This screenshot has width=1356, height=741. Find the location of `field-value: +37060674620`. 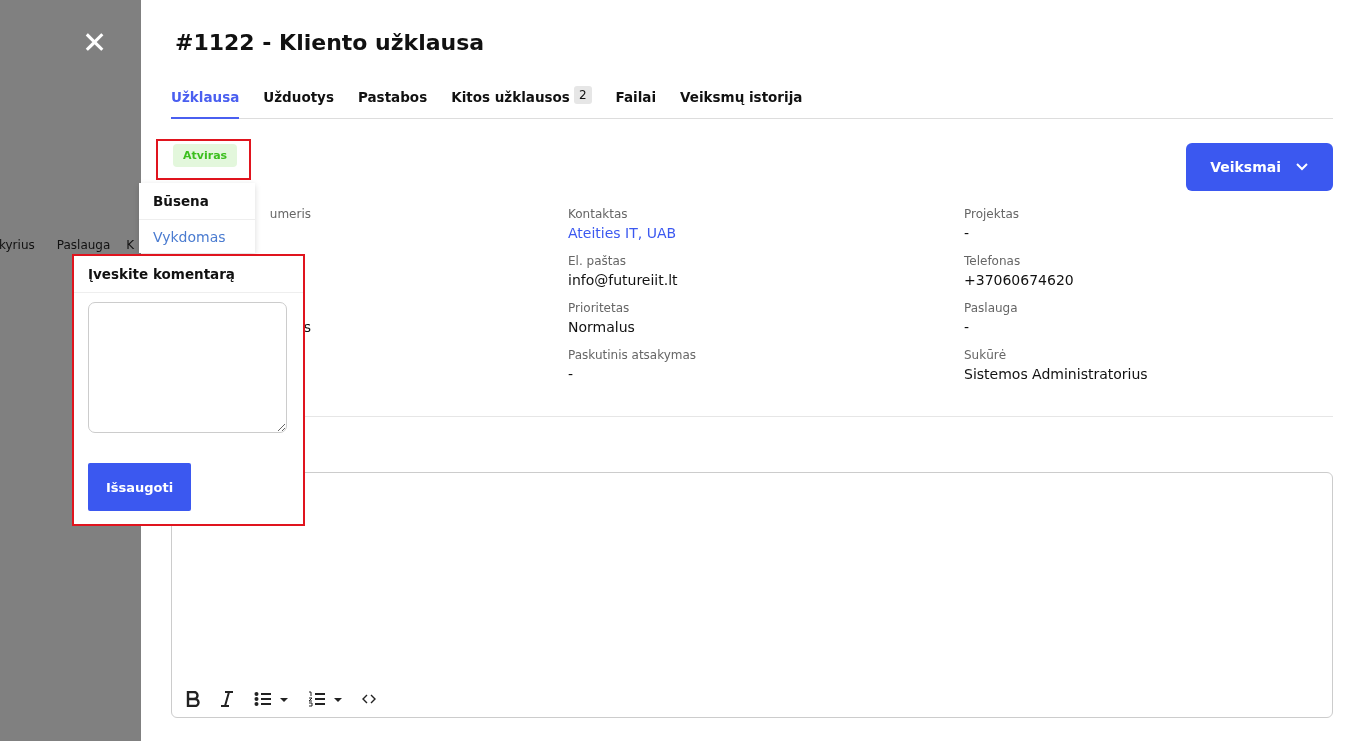

field-value: +37060674620 is located at coordinates (1019, 281).